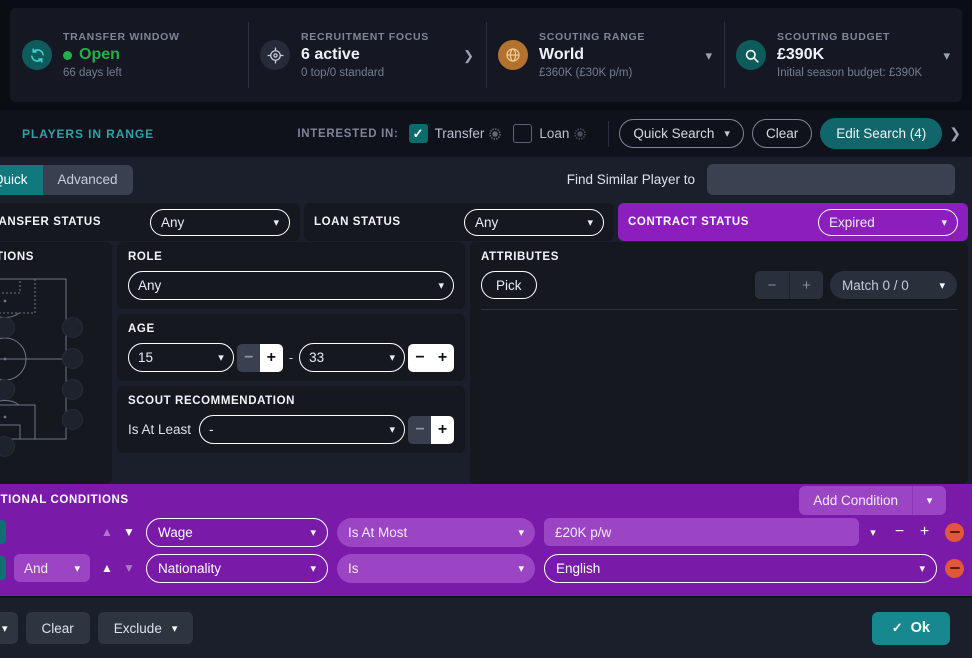 This screenshot has width=972, height=658. I want to click on contract-status-select: Expired ▾, so click(888, 222).